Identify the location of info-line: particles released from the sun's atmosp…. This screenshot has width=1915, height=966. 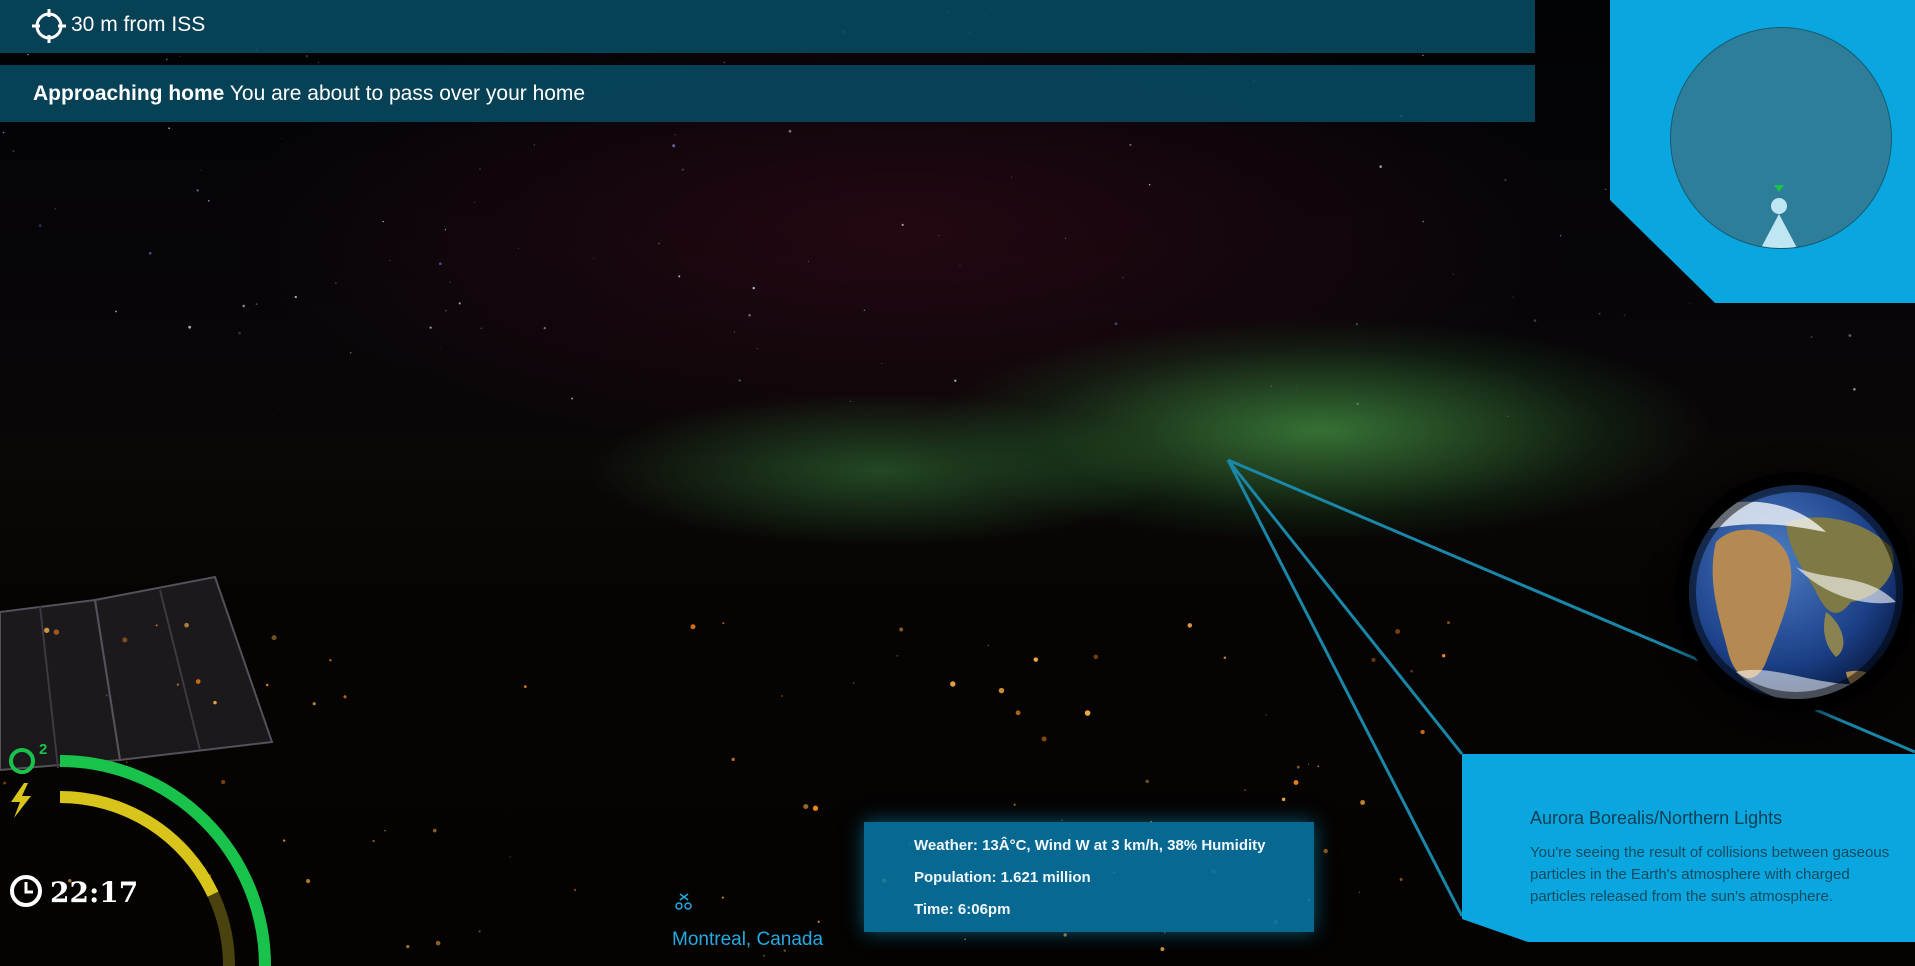
(1682, 896).